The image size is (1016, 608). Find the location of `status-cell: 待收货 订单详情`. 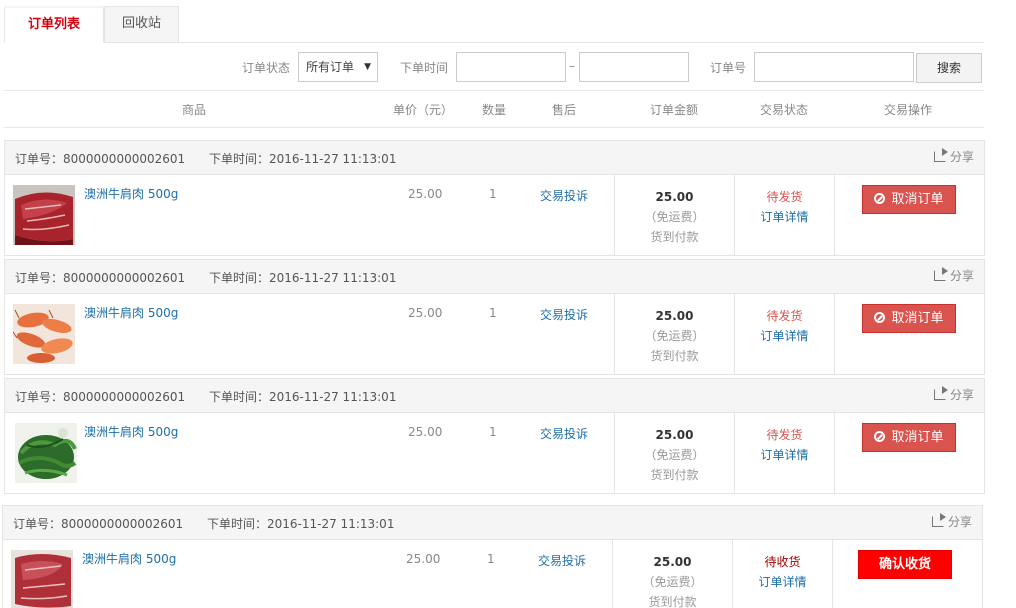

status-cell: 待收货 订单详情 is located at coordinates (783, 574).